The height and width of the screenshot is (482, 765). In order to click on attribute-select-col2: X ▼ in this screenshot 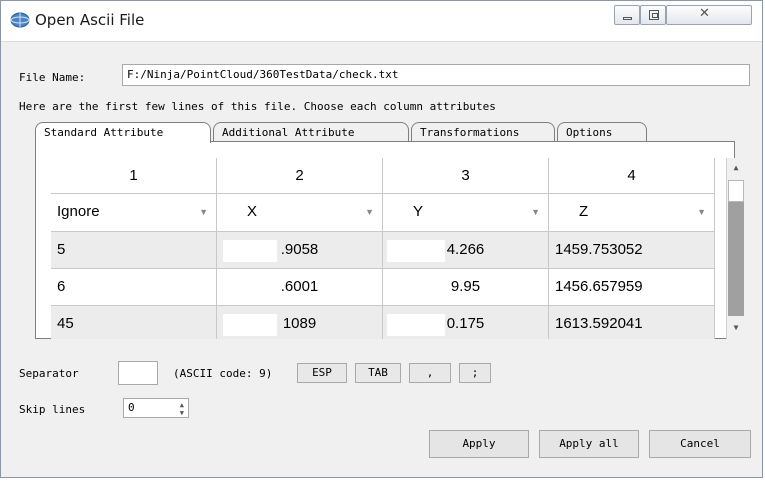, I will do `click(300, 213)`.